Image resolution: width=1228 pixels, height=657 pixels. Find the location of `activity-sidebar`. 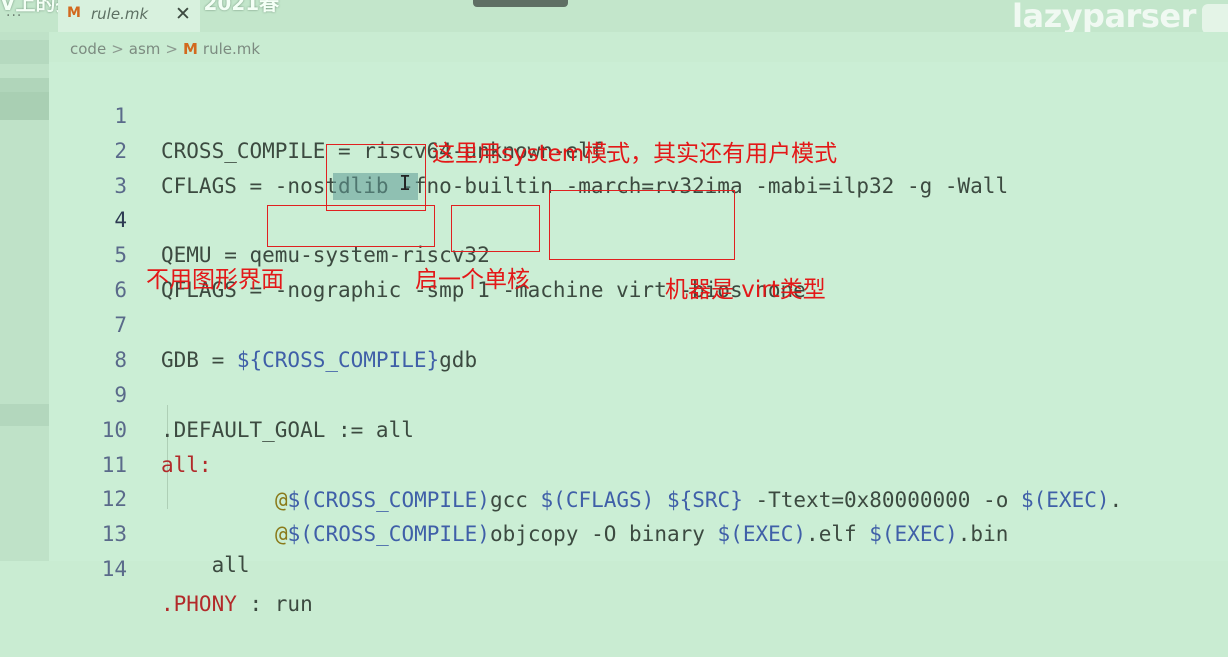

activity-sidebar is located at coordinates (24, 296).